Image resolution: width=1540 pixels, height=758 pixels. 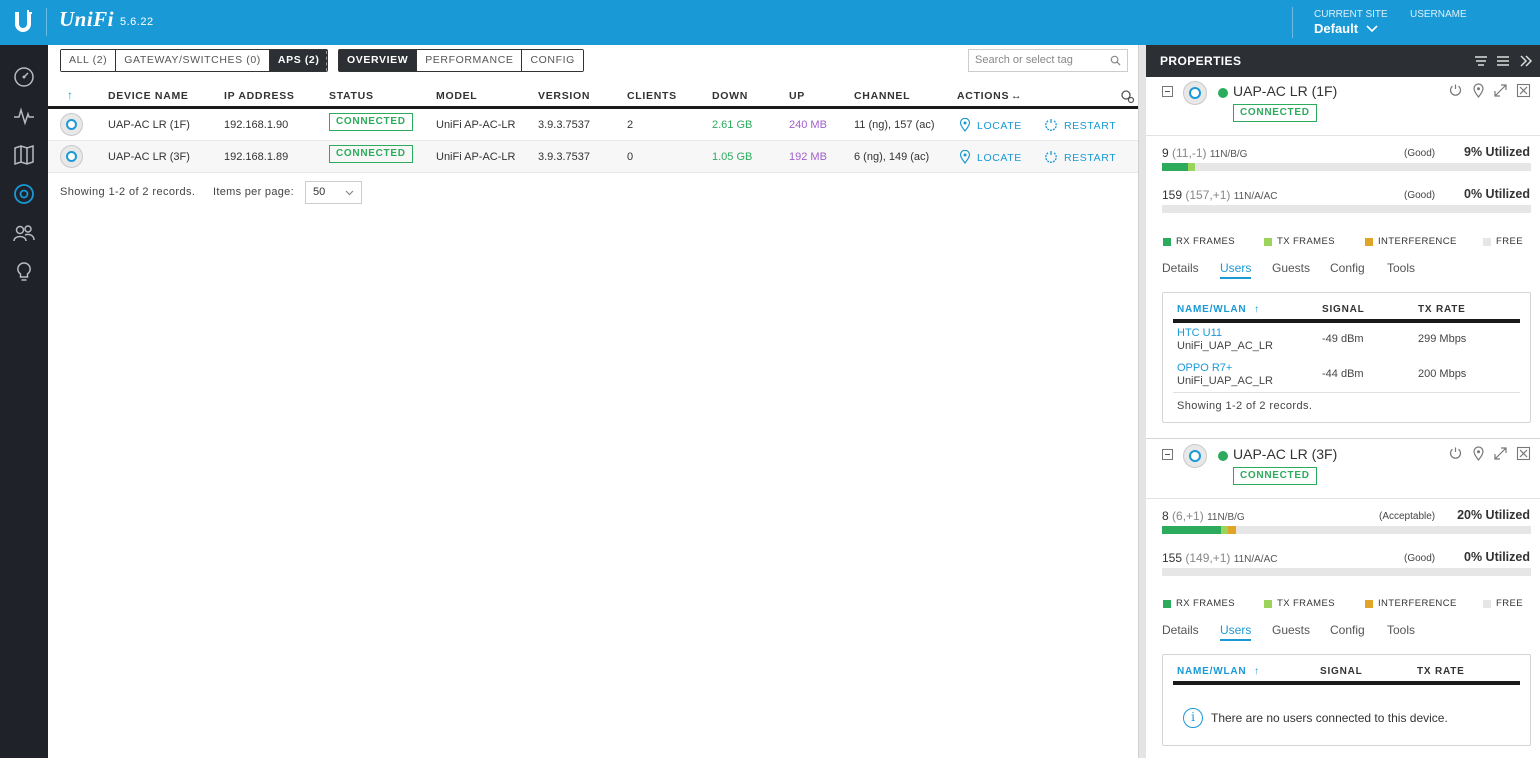 I want to click on list-view-icon, so click(x=1481, y=61).